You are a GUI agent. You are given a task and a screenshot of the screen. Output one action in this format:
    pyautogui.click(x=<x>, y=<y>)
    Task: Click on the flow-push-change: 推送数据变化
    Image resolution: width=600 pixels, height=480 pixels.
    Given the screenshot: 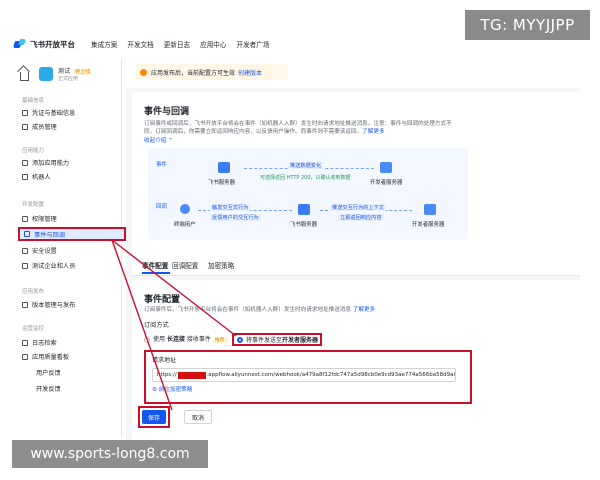 What is the action you would take?
    pyautogui.click(x=306, y=165)
    